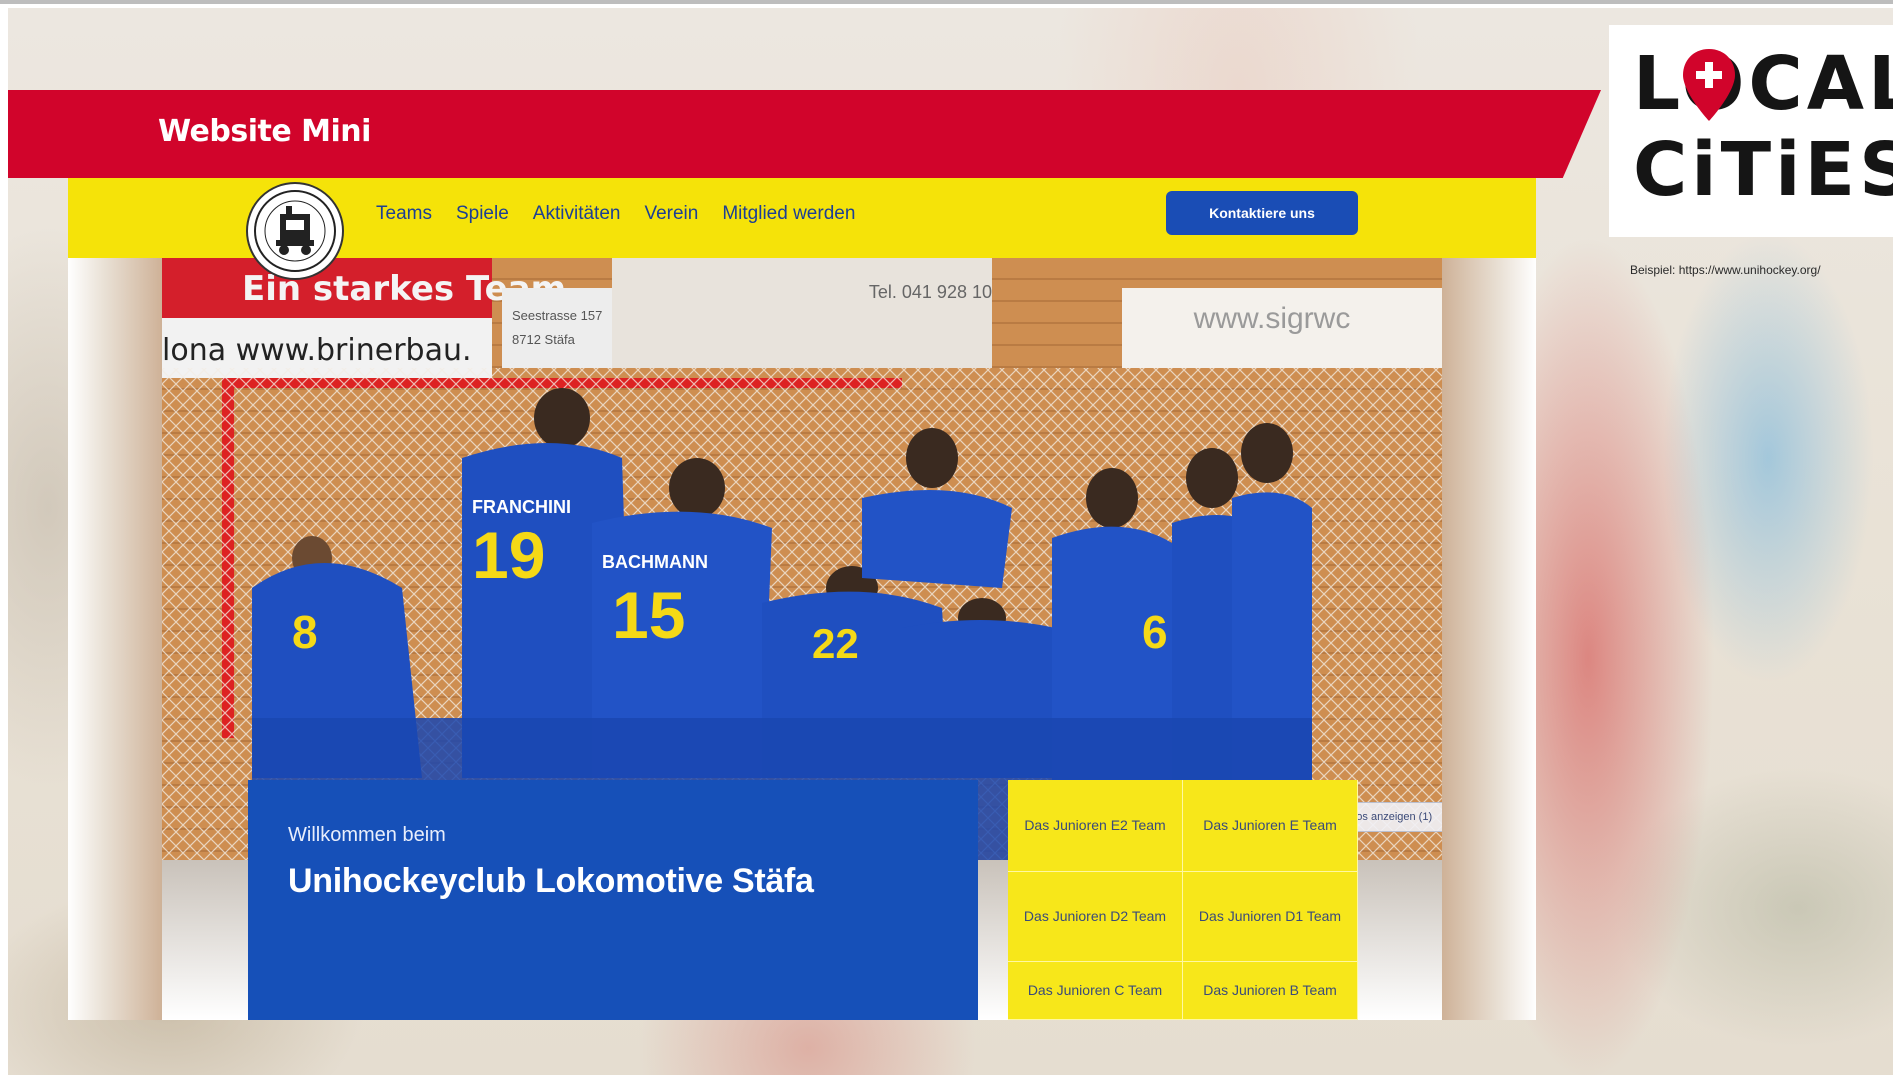  I want to click on jersey-number-19: 19, so click(508, 555).